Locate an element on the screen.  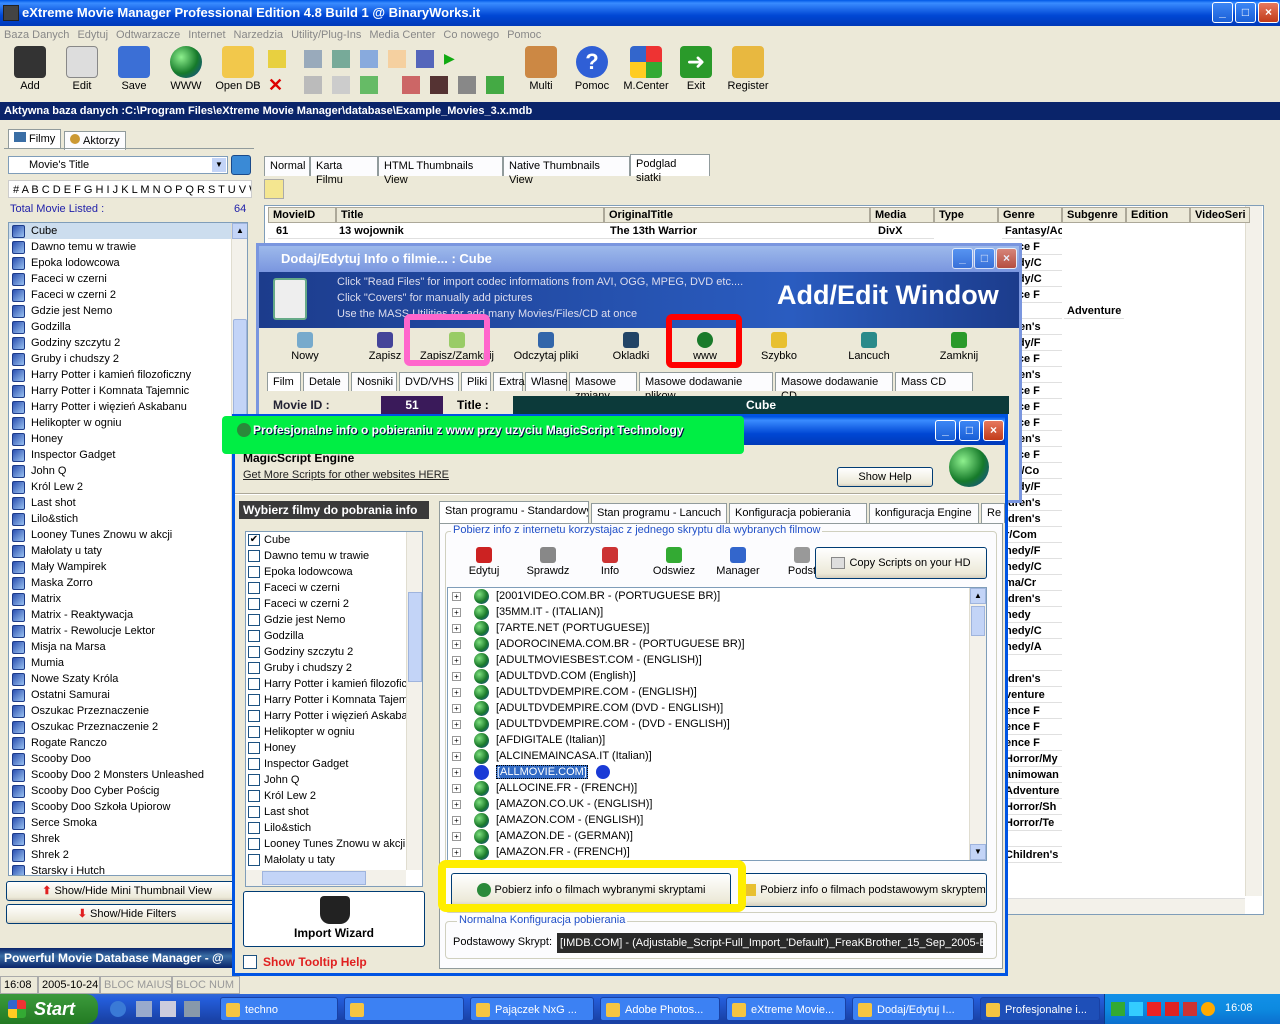
hscroll-thumb is located at coordinates (314, 878).